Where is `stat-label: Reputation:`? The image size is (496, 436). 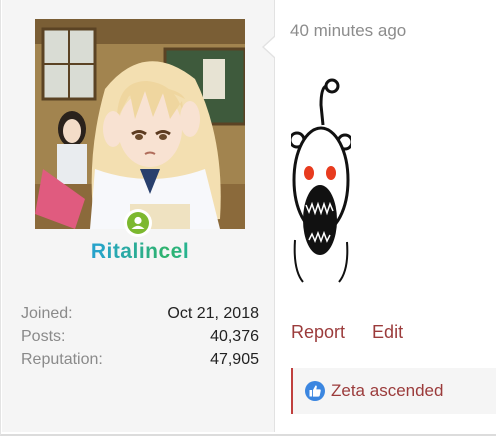
stat-label: Reputation: is located at coordinates (62, 359).